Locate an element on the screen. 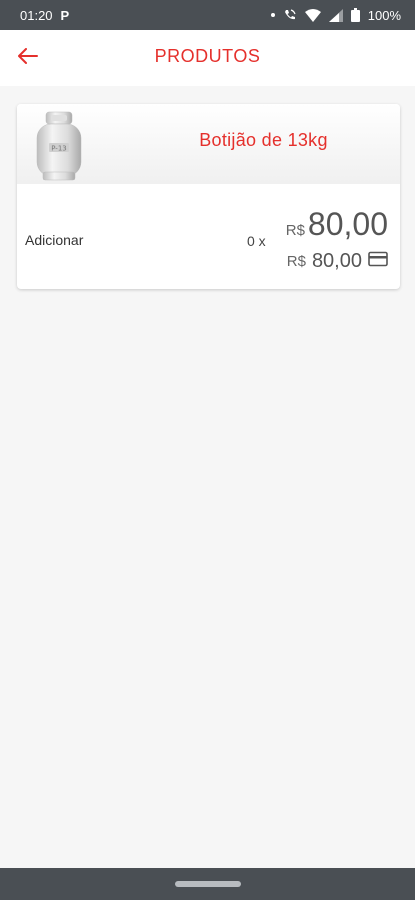  app-bar: PRODUTOS is located at coordinates (207, 58).